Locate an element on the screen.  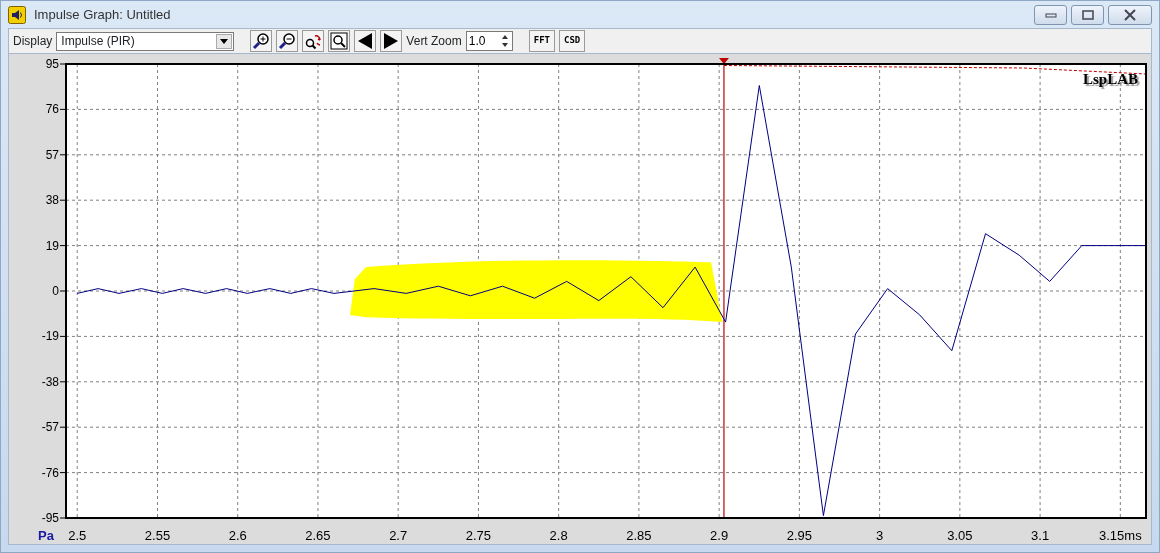
maximize-button is located at coordinates (1087, 14).